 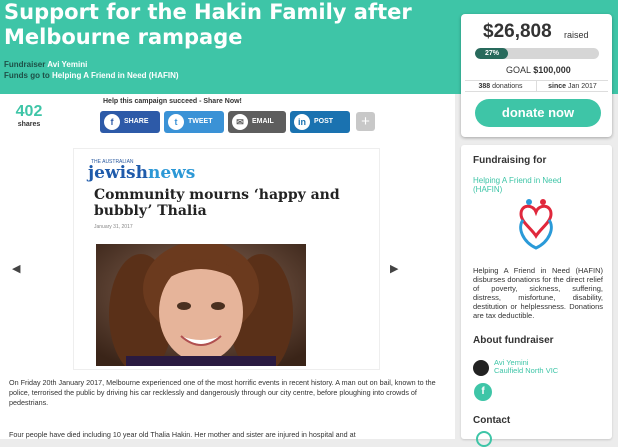 What do you see at coordinates (537, 53) in the screenshot?
I see `progress-bar: 27%` at bounding box center [537, 53].